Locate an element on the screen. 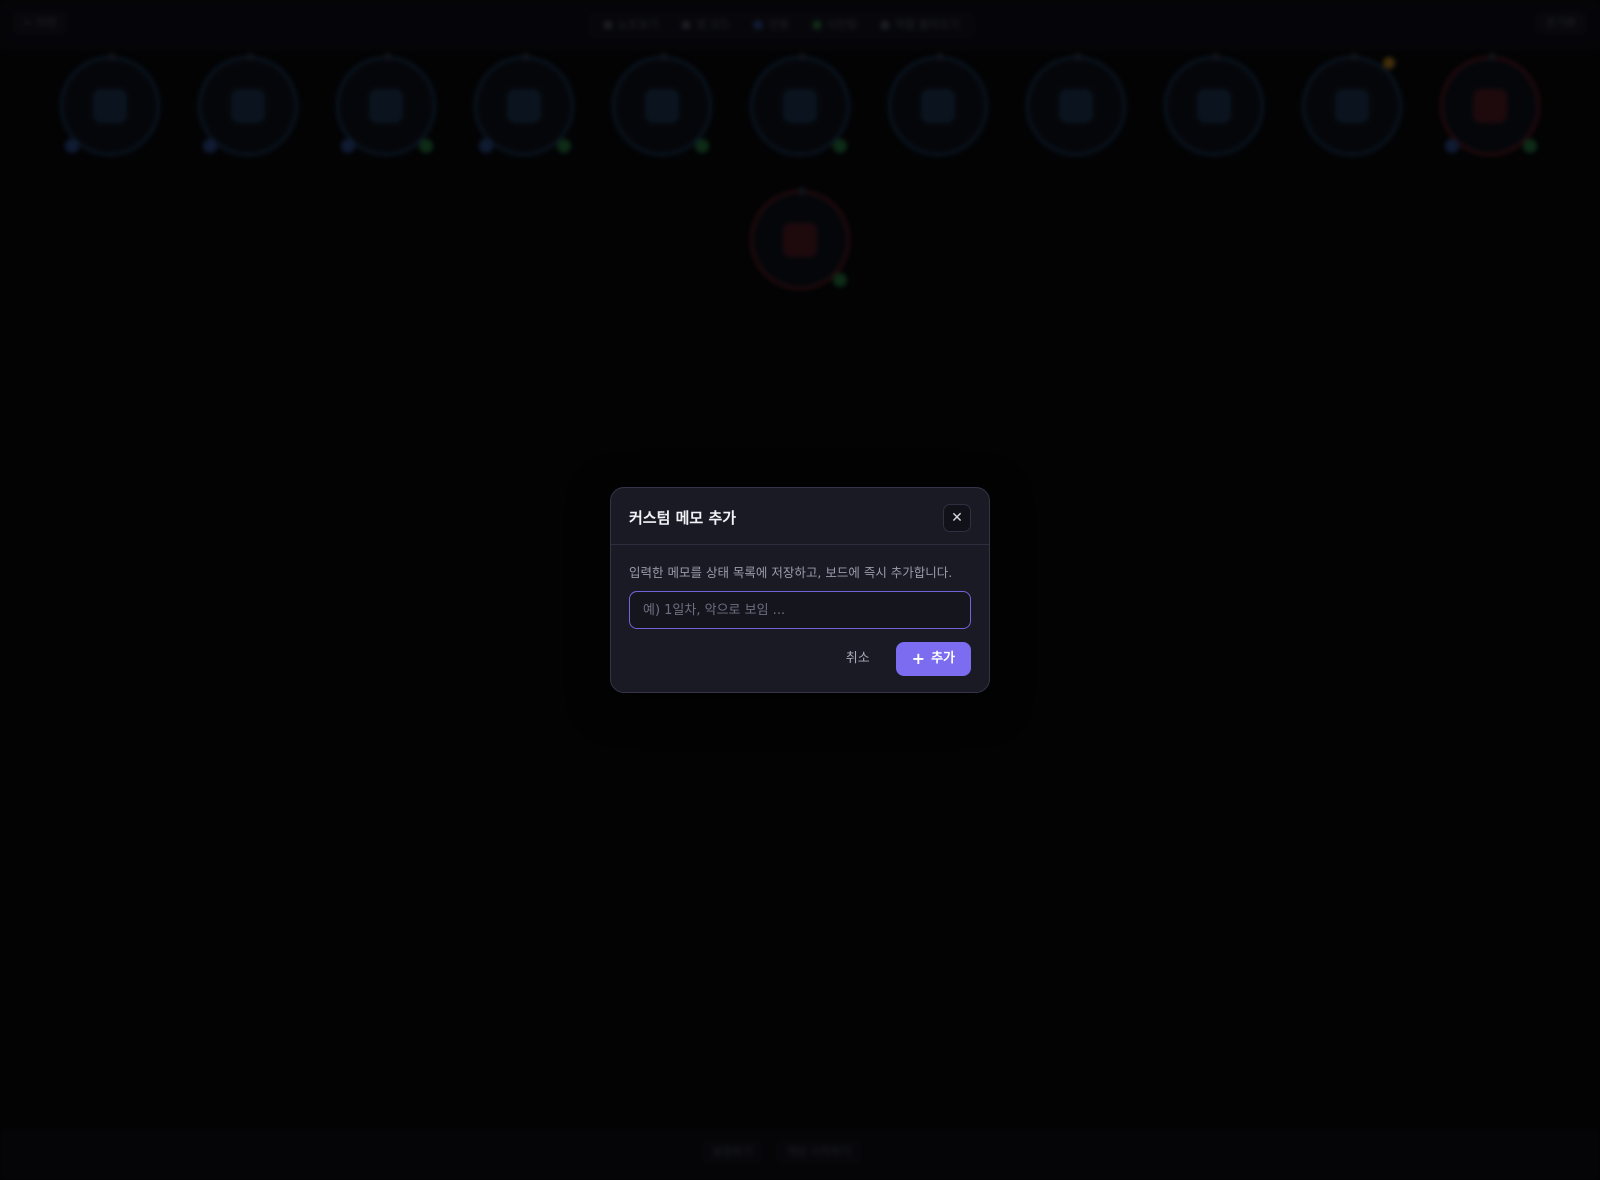 Image resolution: width=1600 pixels, height=1180 pixels. plus-icon: + is located at coordinates (918, 658).